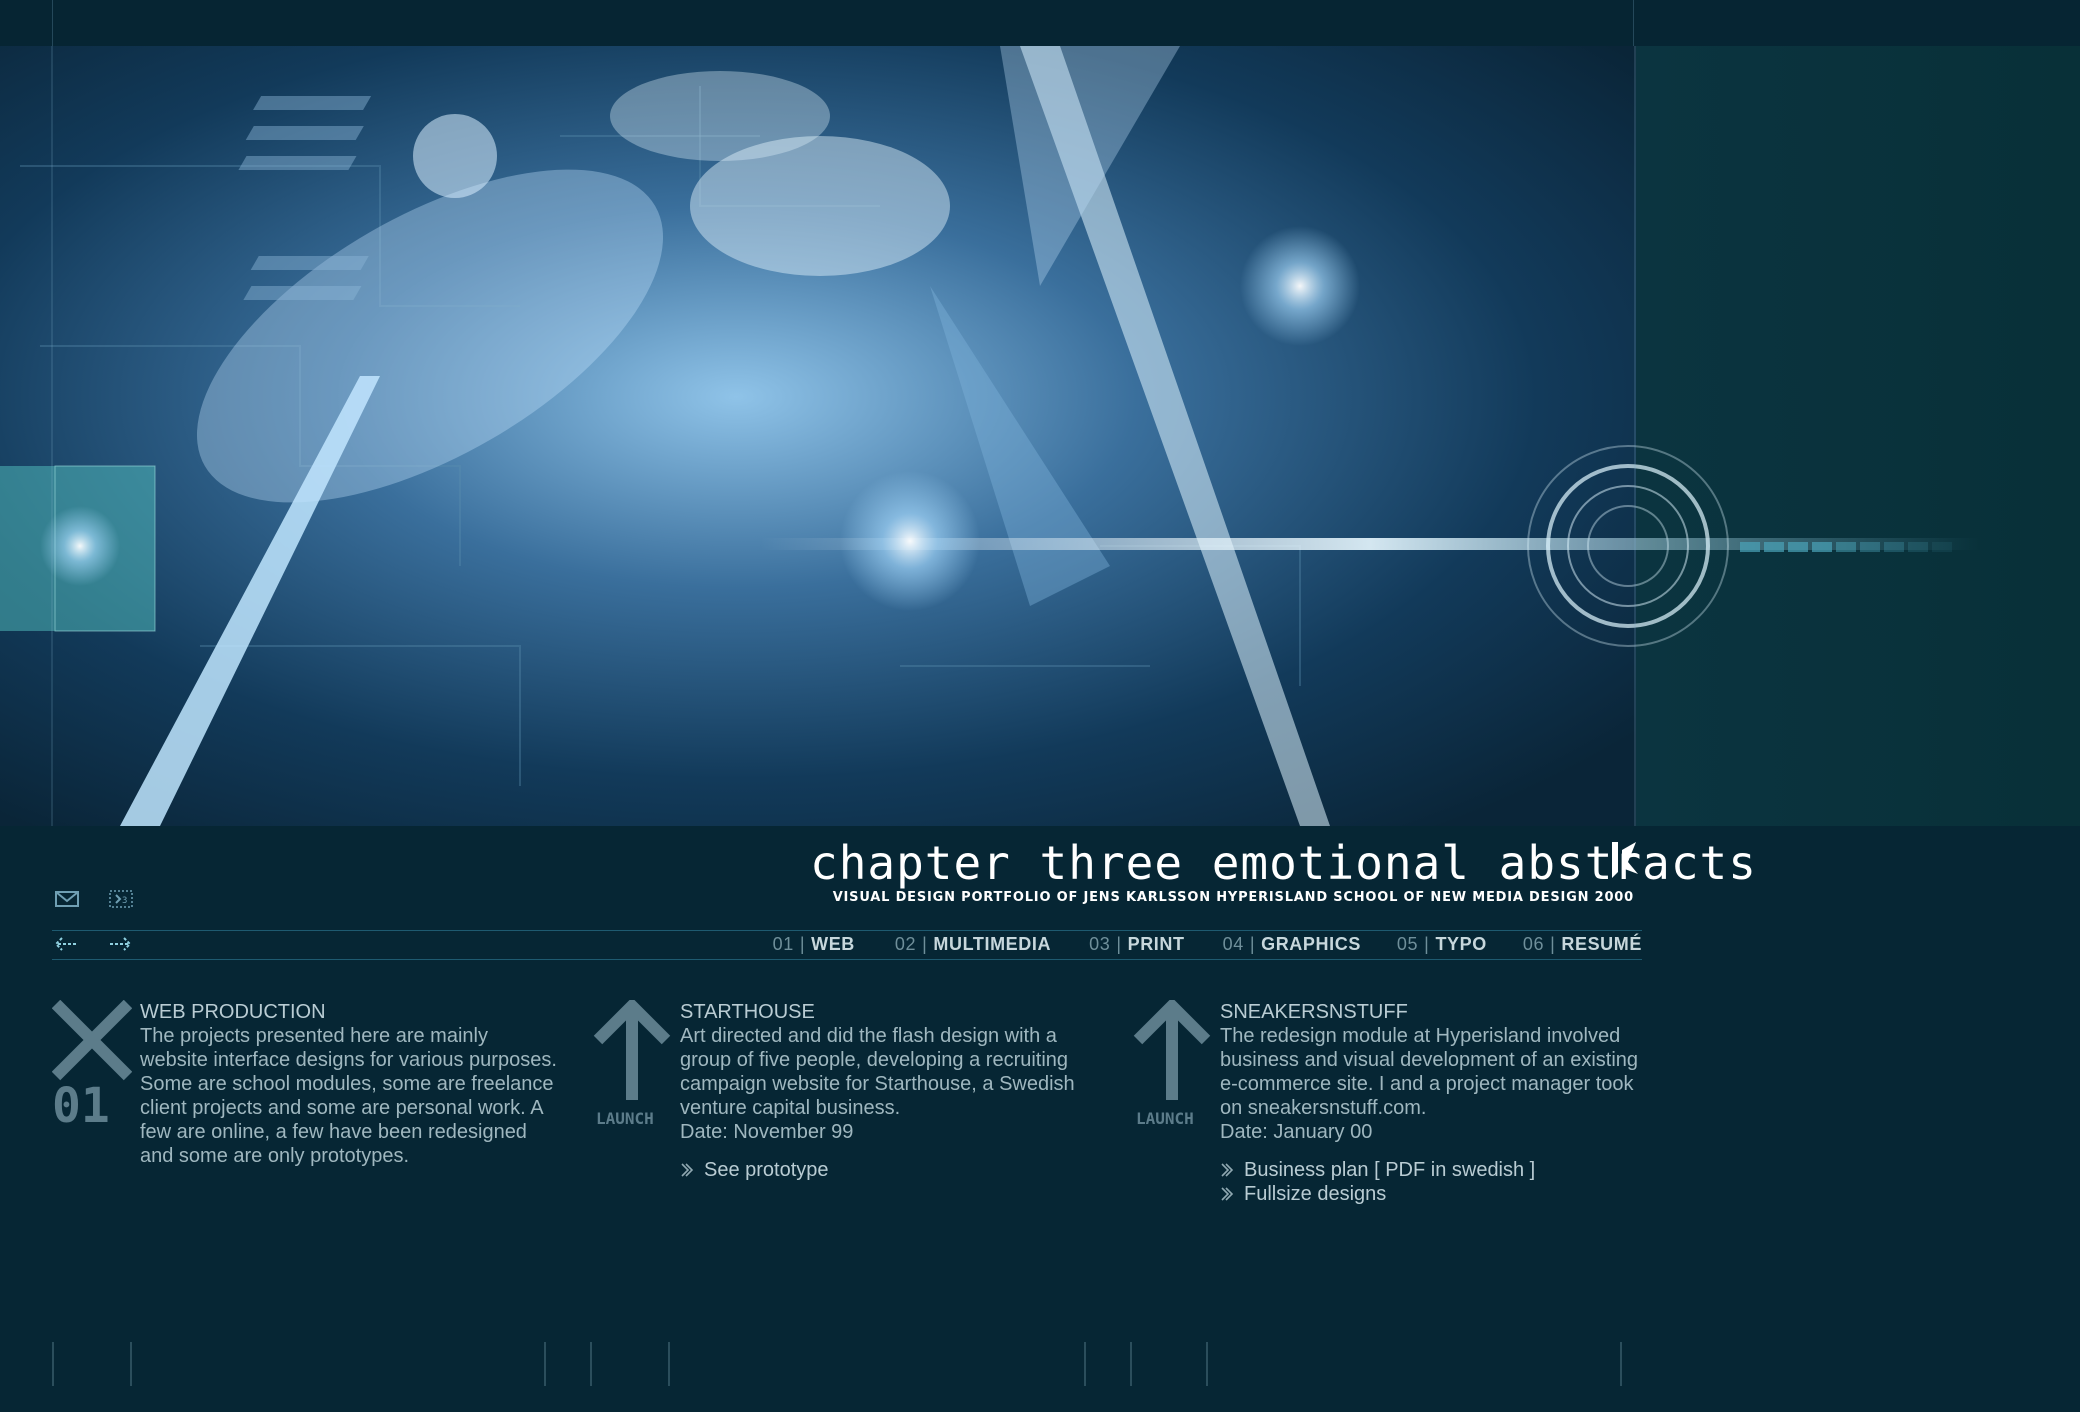  What do you see at coordinates (121, 944) in the screenshot?
I see `forward-arrow-icon` at bounding box center [121, 944].